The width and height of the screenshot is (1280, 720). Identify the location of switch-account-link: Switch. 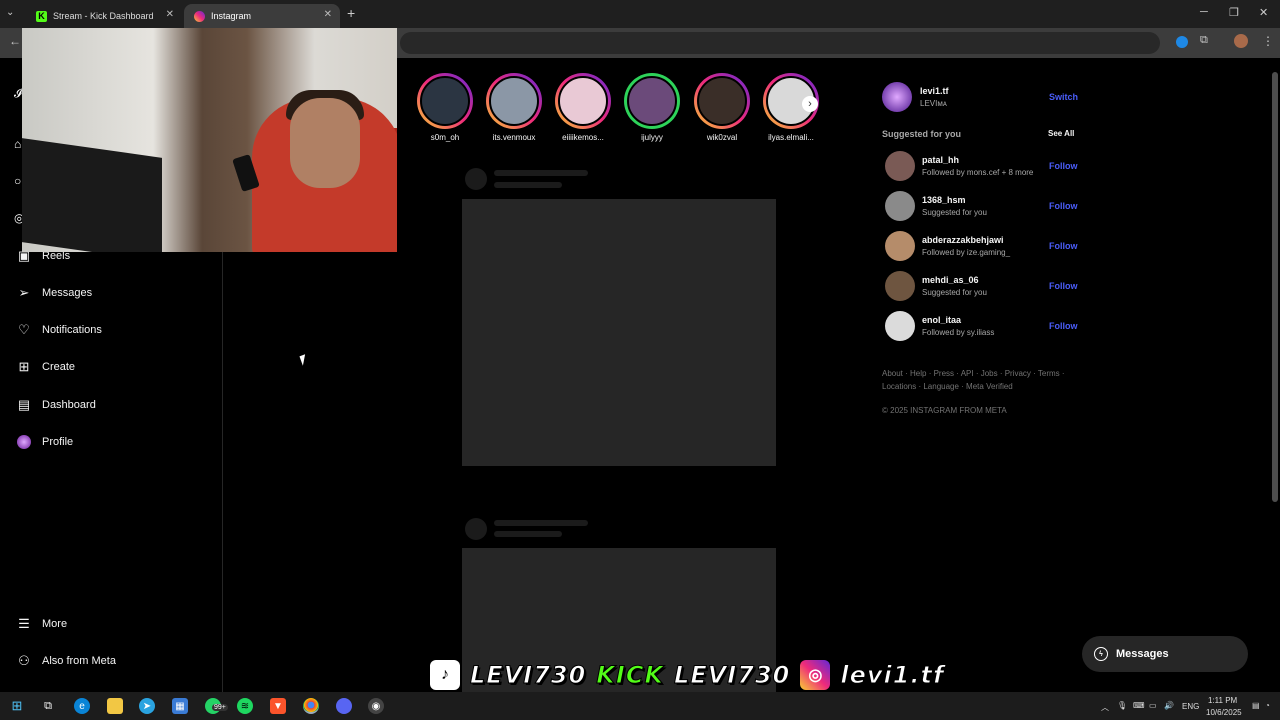
(1063, 97).